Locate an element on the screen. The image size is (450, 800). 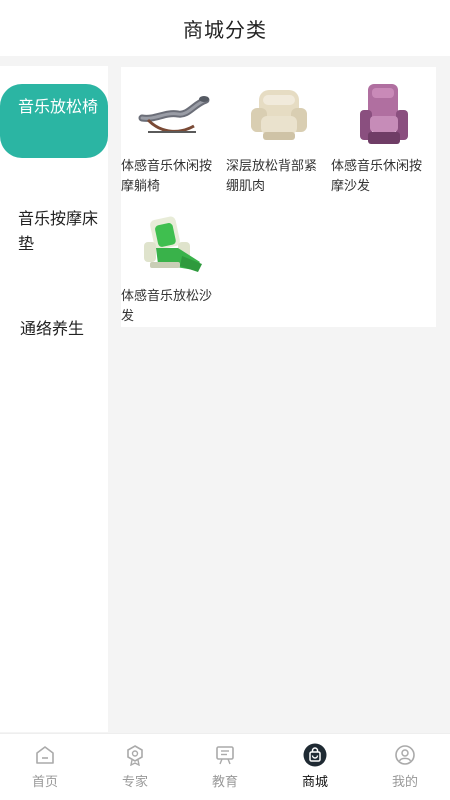
tab-education: 教育 is located at coordinates (225, 767).